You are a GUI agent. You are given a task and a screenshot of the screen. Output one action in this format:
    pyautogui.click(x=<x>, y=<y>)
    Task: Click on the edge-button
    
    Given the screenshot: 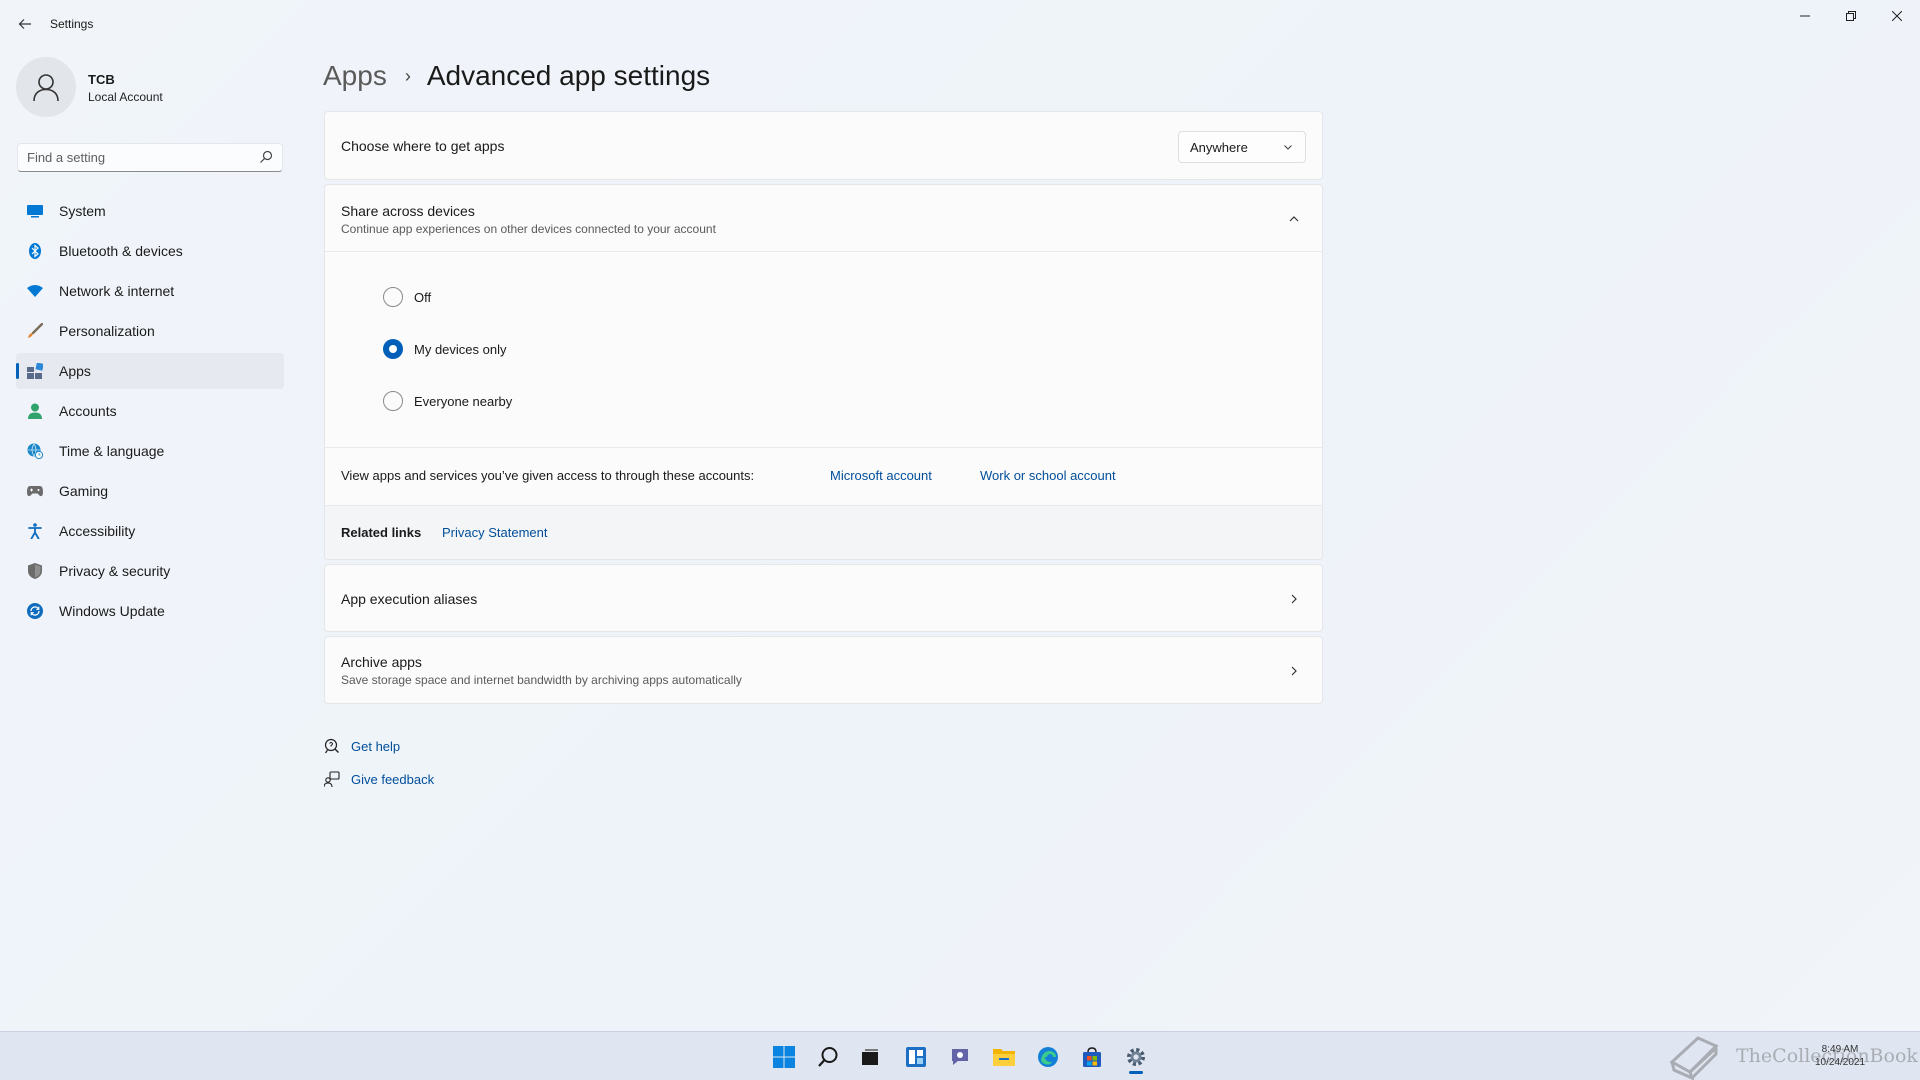 What is the action you would take?
    pyautogui.click(x=1048, y=1057)
    